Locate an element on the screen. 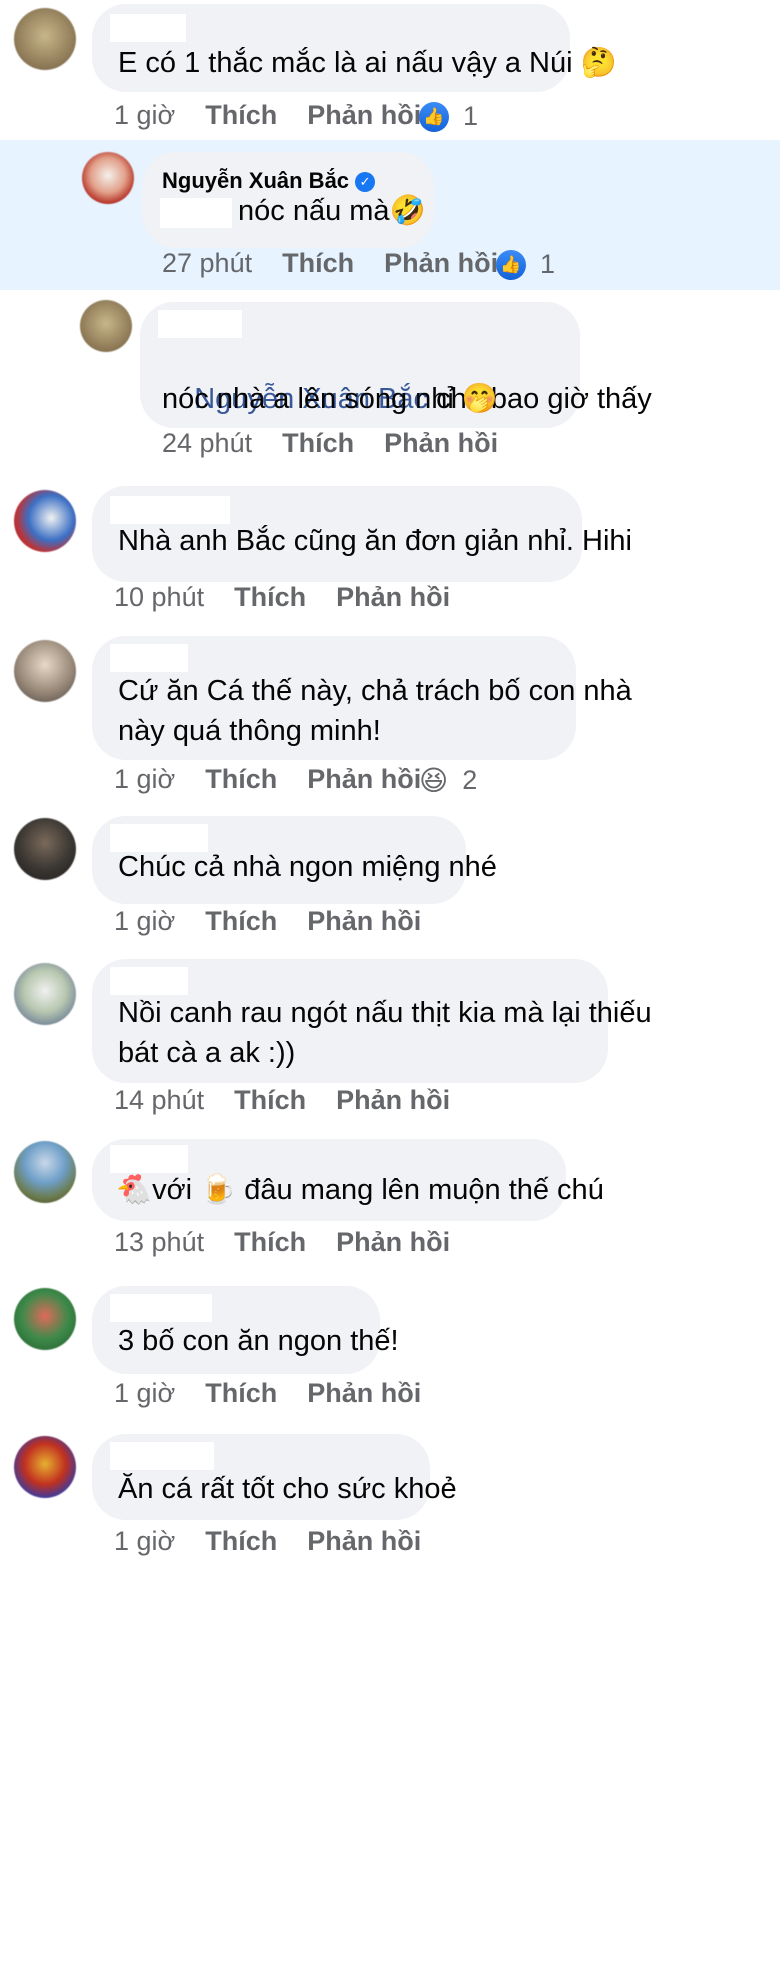 This screenshot has width=780, height=1965. comment-time: 10 phút is located at coordinates (159, 597).